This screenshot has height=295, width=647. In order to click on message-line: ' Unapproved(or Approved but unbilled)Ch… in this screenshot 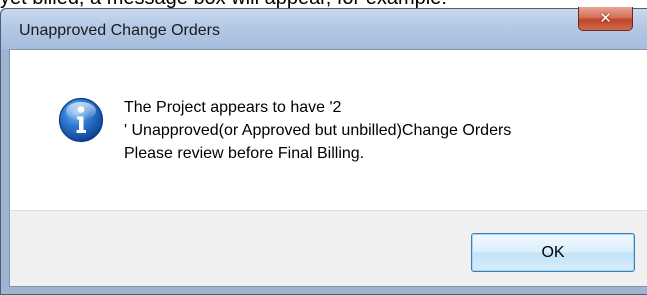, I will do `click(318, 130)`.